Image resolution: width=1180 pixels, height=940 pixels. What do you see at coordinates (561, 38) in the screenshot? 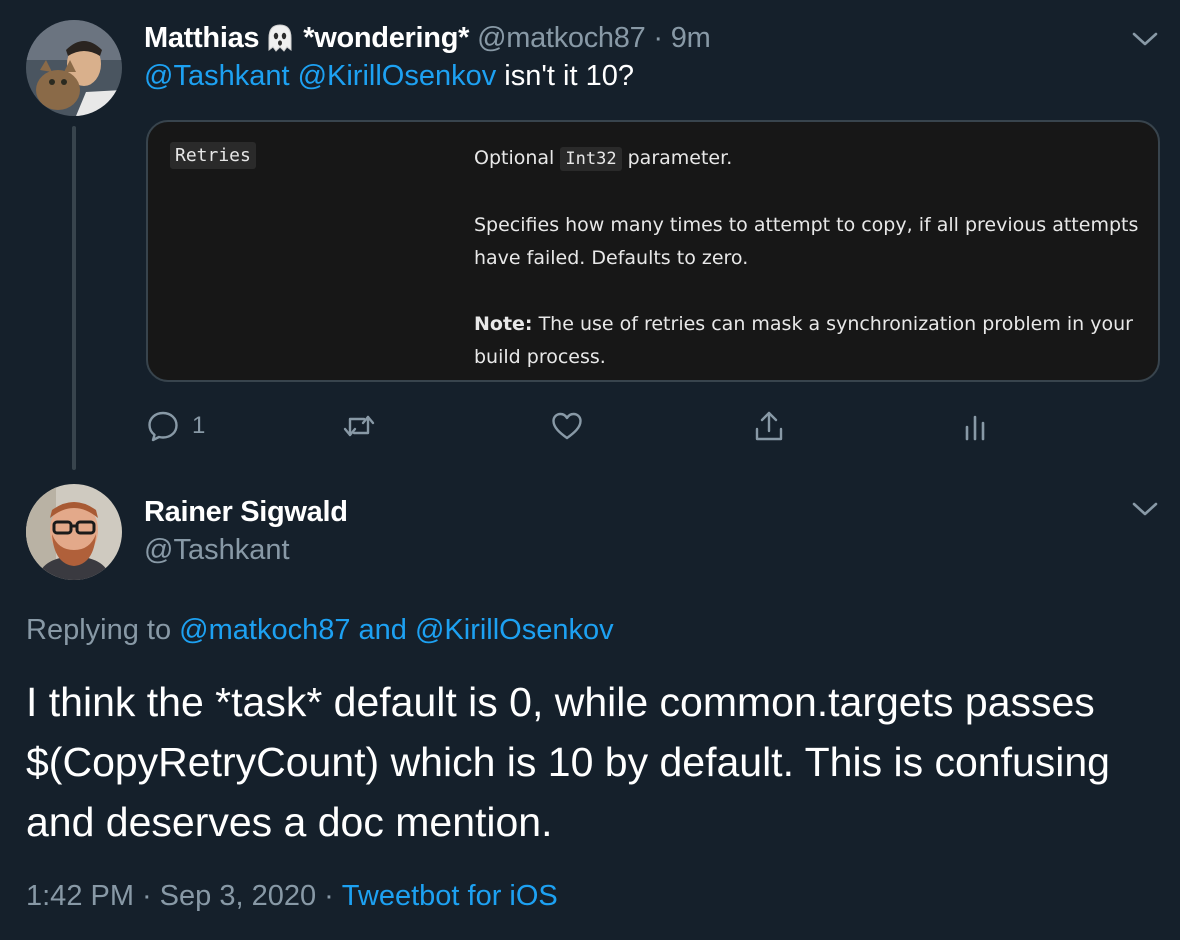
I see `author-handle: @matkoch87` at bounding box center [561, 38].